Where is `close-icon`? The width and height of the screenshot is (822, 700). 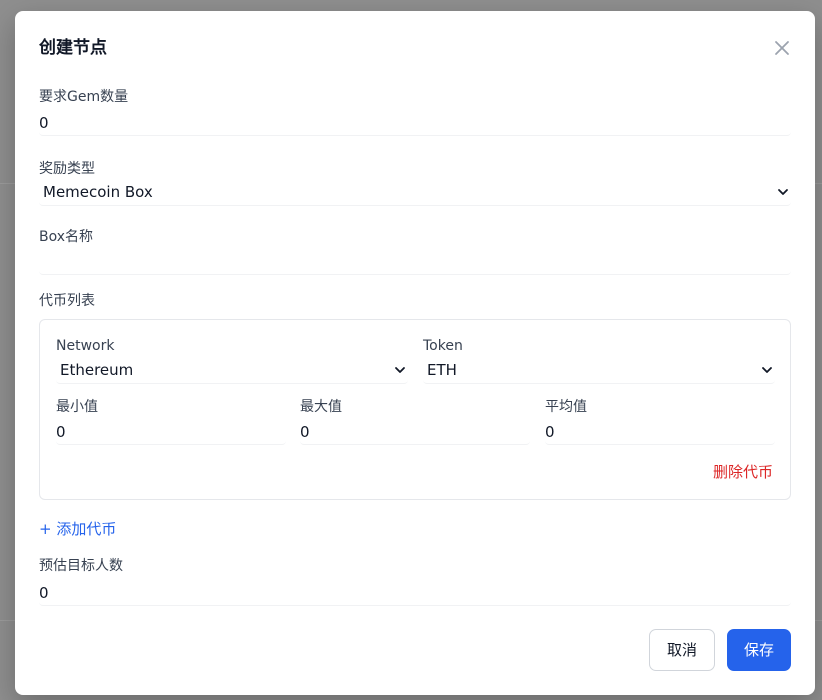
close-icon is located at coordinates (782, 48).